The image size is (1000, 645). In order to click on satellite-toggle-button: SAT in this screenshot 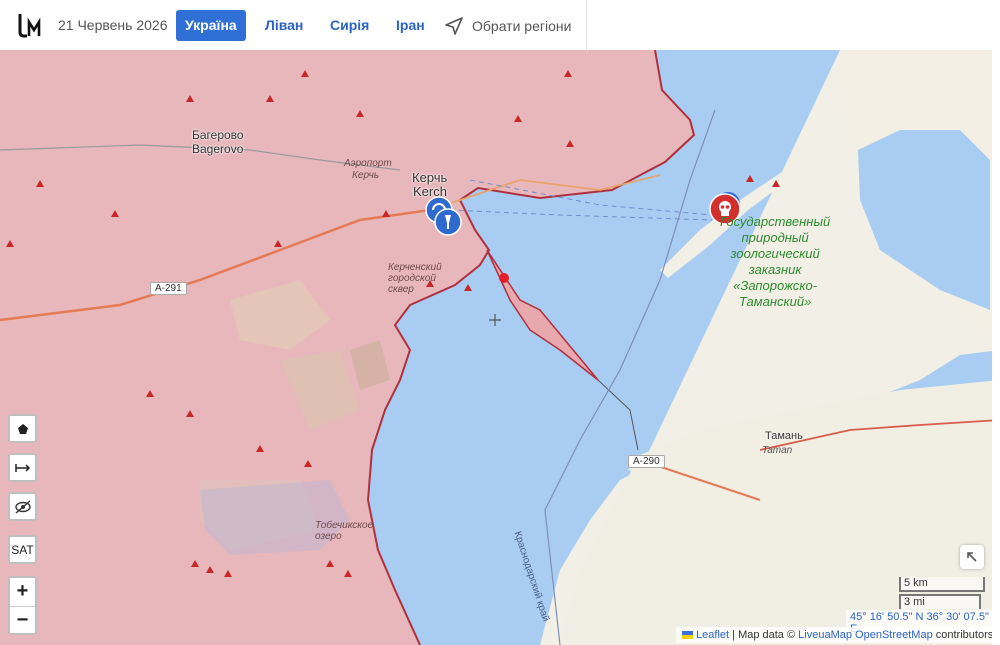, I will do `click(22, 549)`.